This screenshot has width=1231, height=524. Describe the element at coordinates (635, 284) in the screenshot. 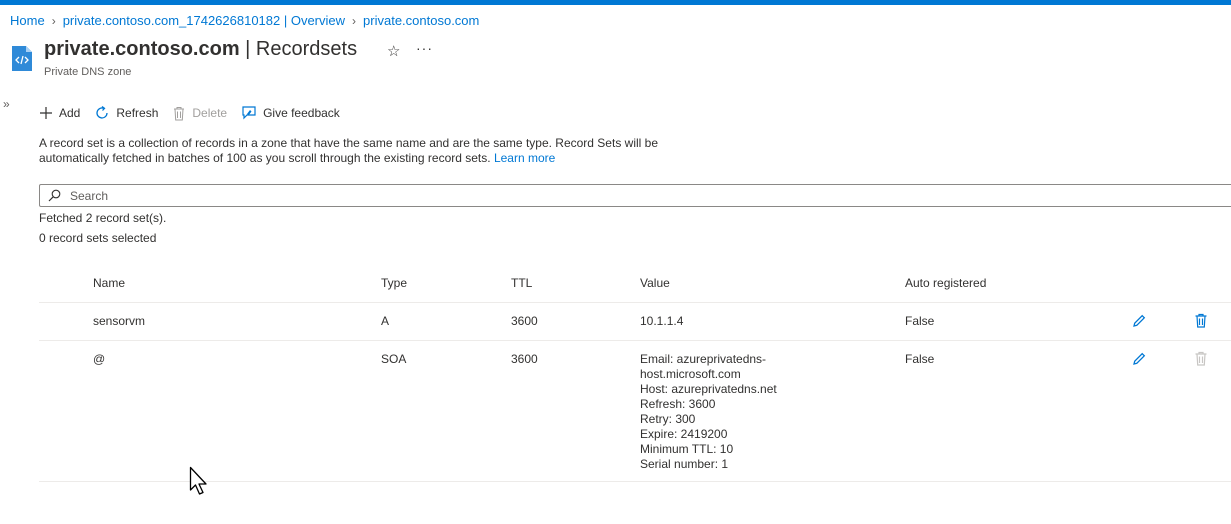

I see `table-header: Name Type TTL Value Auto registered` at that location.